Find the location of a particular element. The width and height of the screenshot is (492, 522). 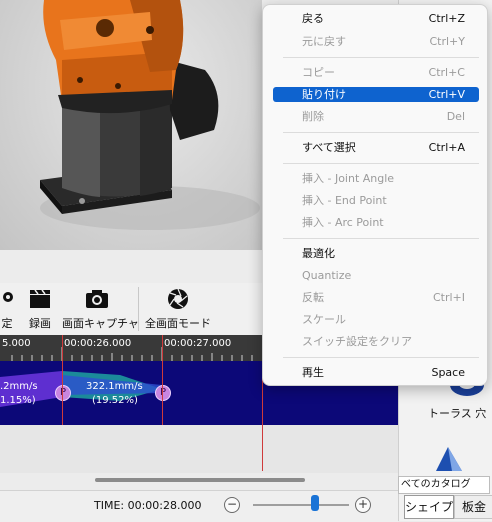

menu-item-label: 最適化 is located at coordinates (318, 253).